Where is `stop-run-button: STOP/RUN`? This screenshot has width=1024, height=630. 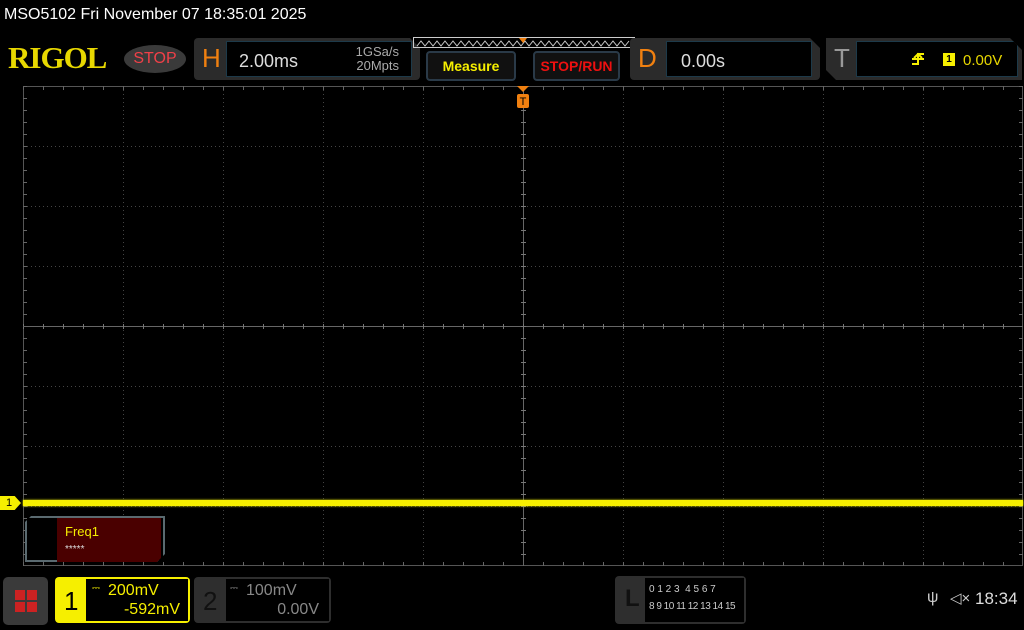 stop-run-button: STOP/RUN is located at coordinates (576, 66).